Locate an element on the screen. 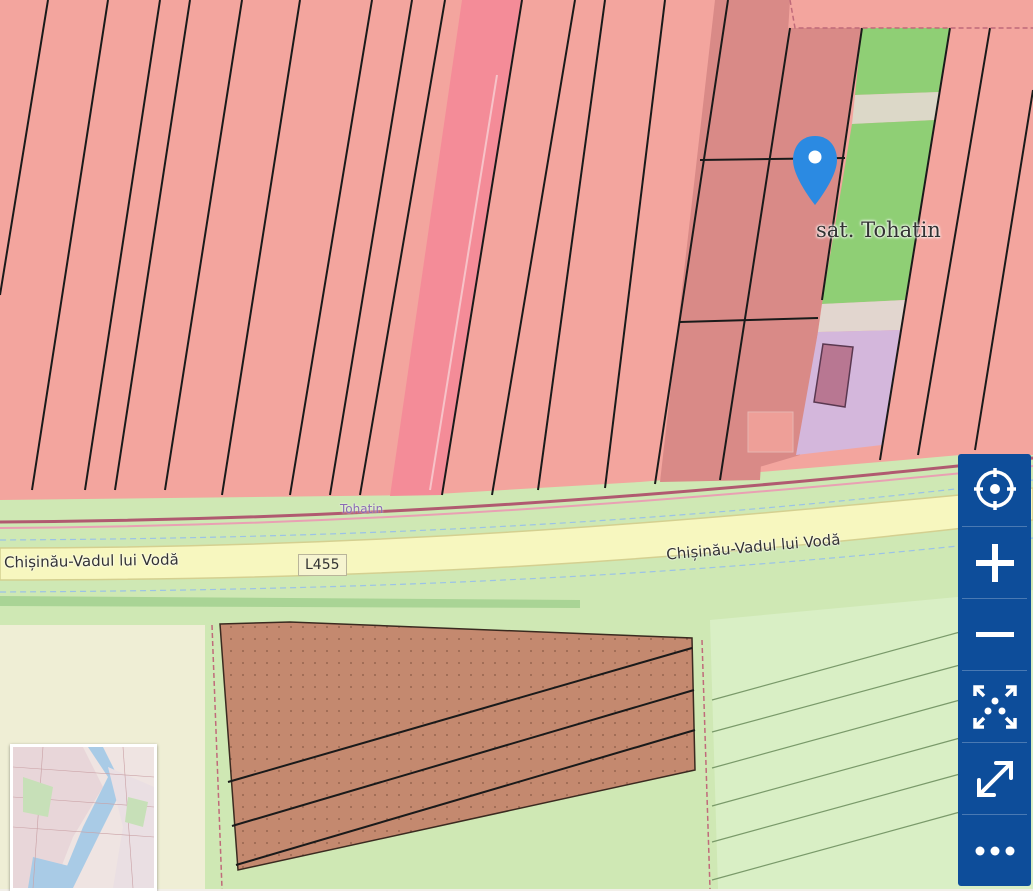 This screenshot has height=891, width=1033. locate-button is located at coordinates (994, 489).